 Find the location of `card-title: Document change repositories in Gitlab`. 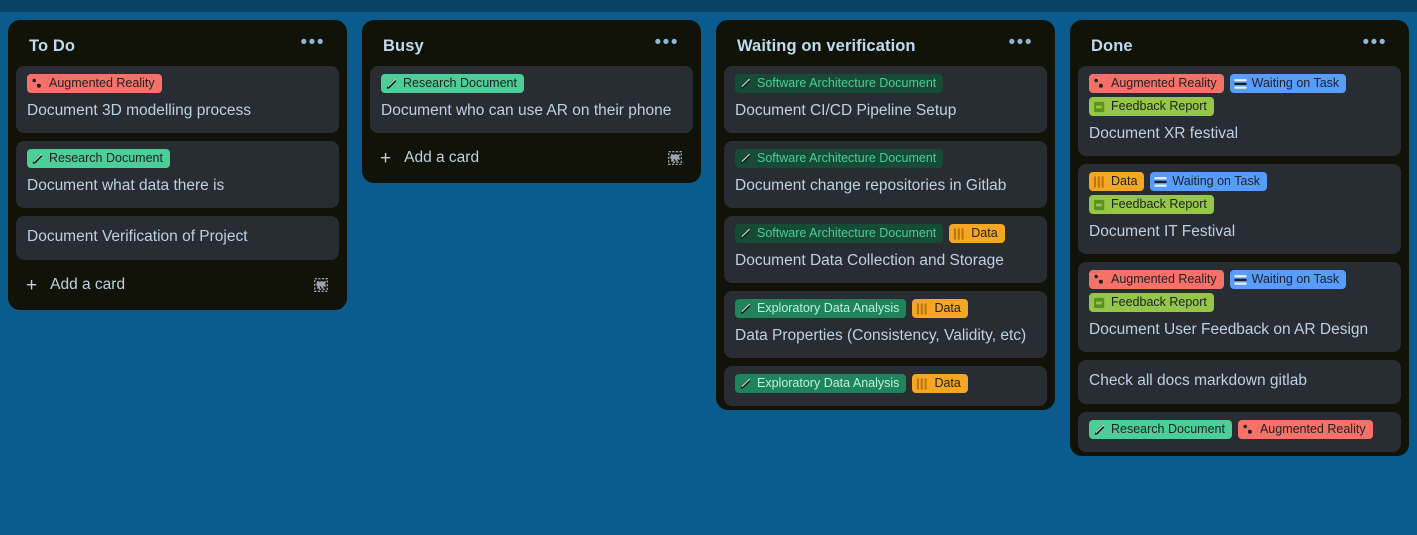

card-title: Document change repositories in Gitlab is located at coordinates (871, 185).